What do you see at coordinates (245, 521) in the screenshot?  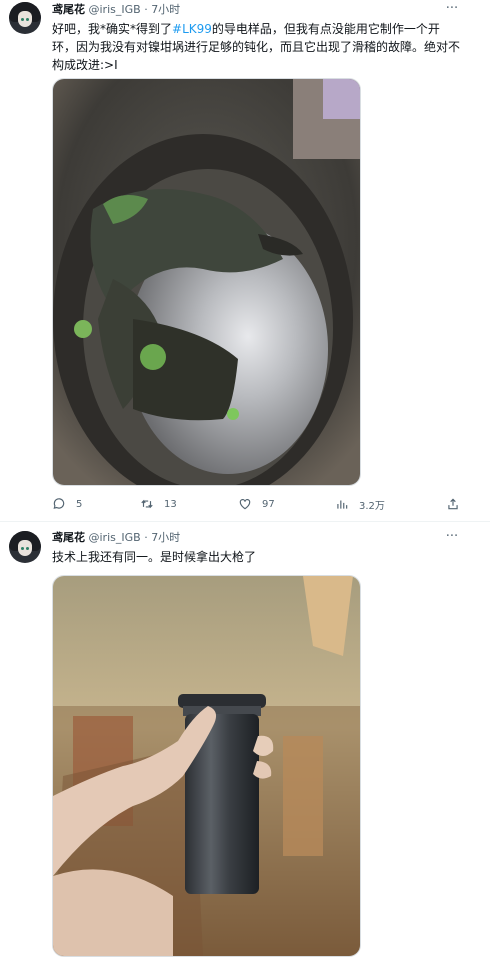 I see `tweet-divider` at bounding box center [245, 521].